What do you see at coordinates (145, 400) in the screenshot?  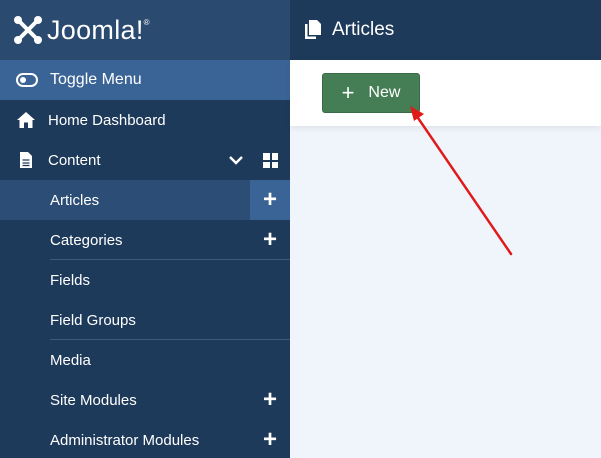 I see `sidebar-item-site-modules: Site Modules +` at bounding box center [145, 400].